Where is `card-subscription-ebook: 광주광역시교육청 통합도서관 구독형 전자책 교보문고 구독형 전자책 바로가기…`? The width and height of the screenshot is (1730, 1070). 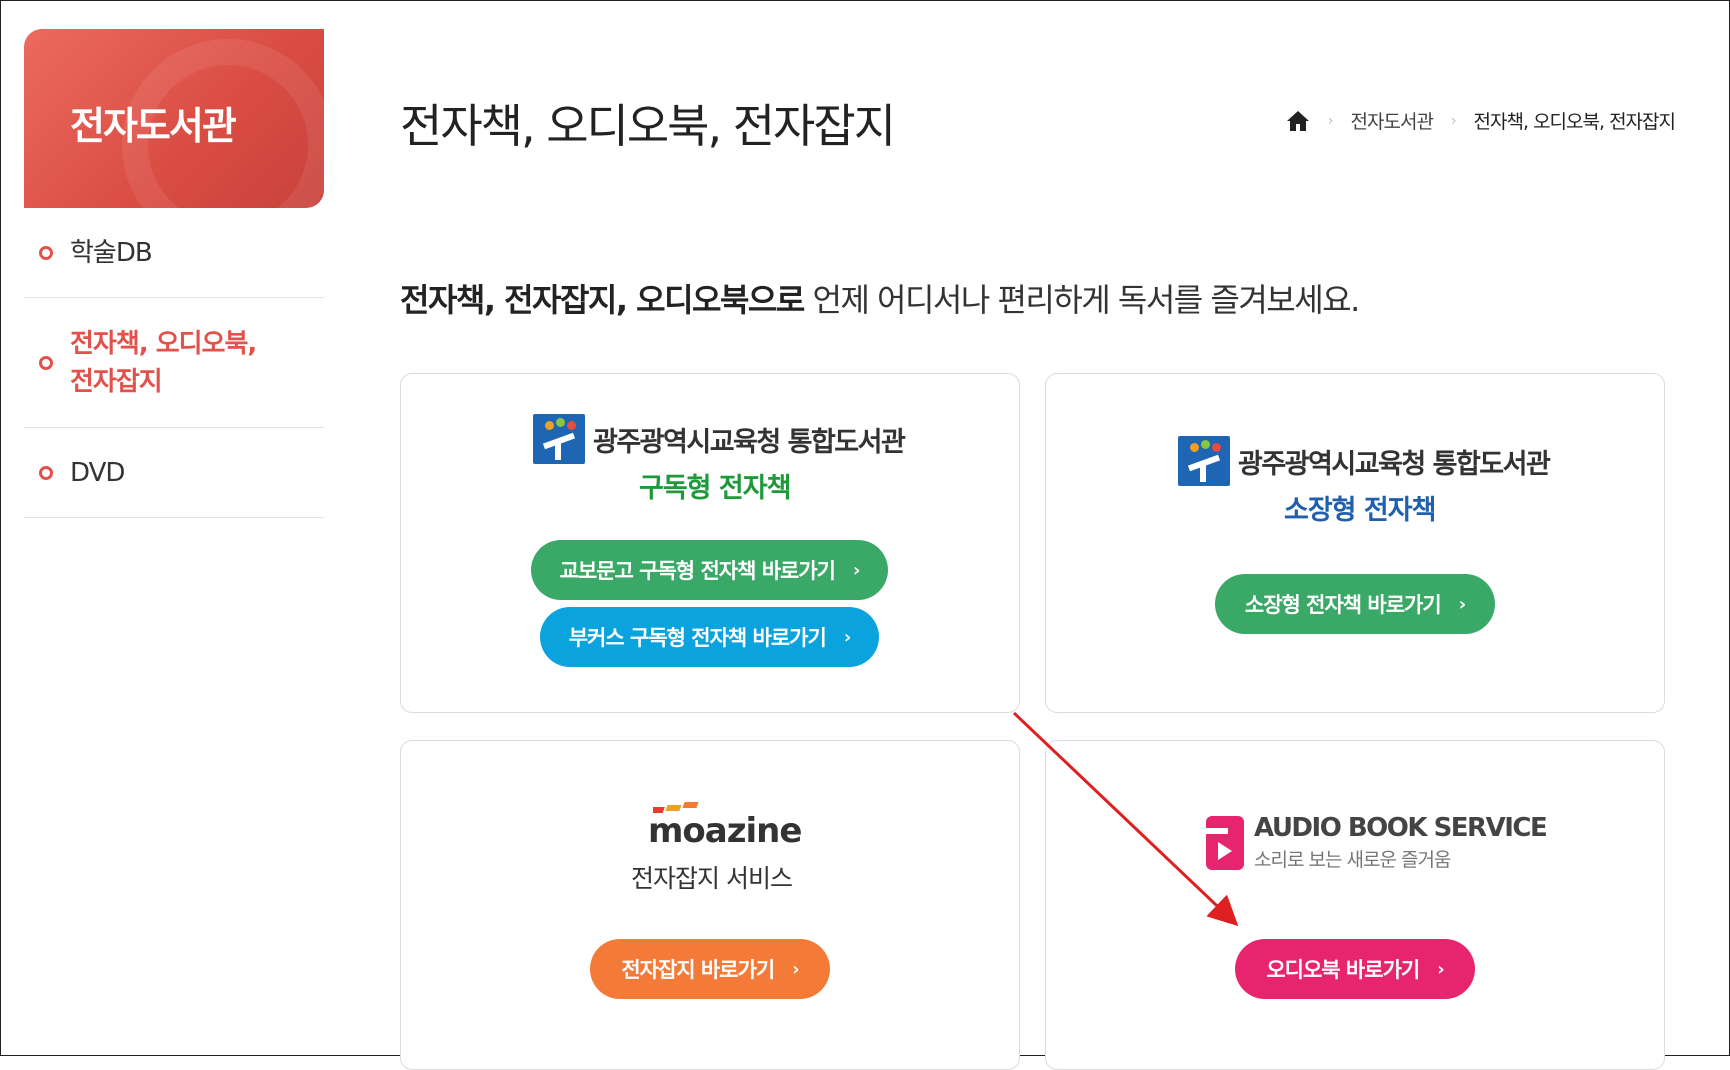 card-subscription-ebook: 광주광역시교육청 통합도서관 구독형 전자책 교보문고 구독형 전자책 바로가기… is located at coordinates (710, 543).